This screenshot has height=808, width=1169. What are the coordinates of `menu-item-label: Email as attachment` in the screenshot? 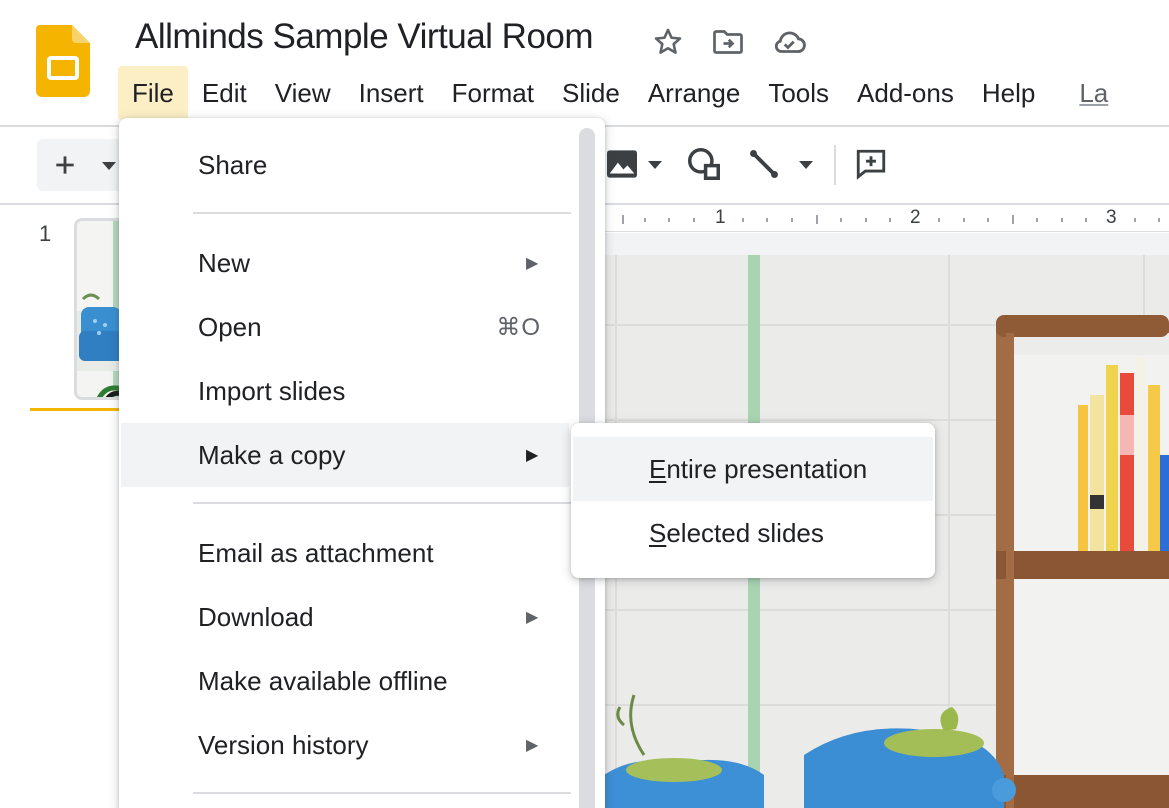 It's located at (316, 552).